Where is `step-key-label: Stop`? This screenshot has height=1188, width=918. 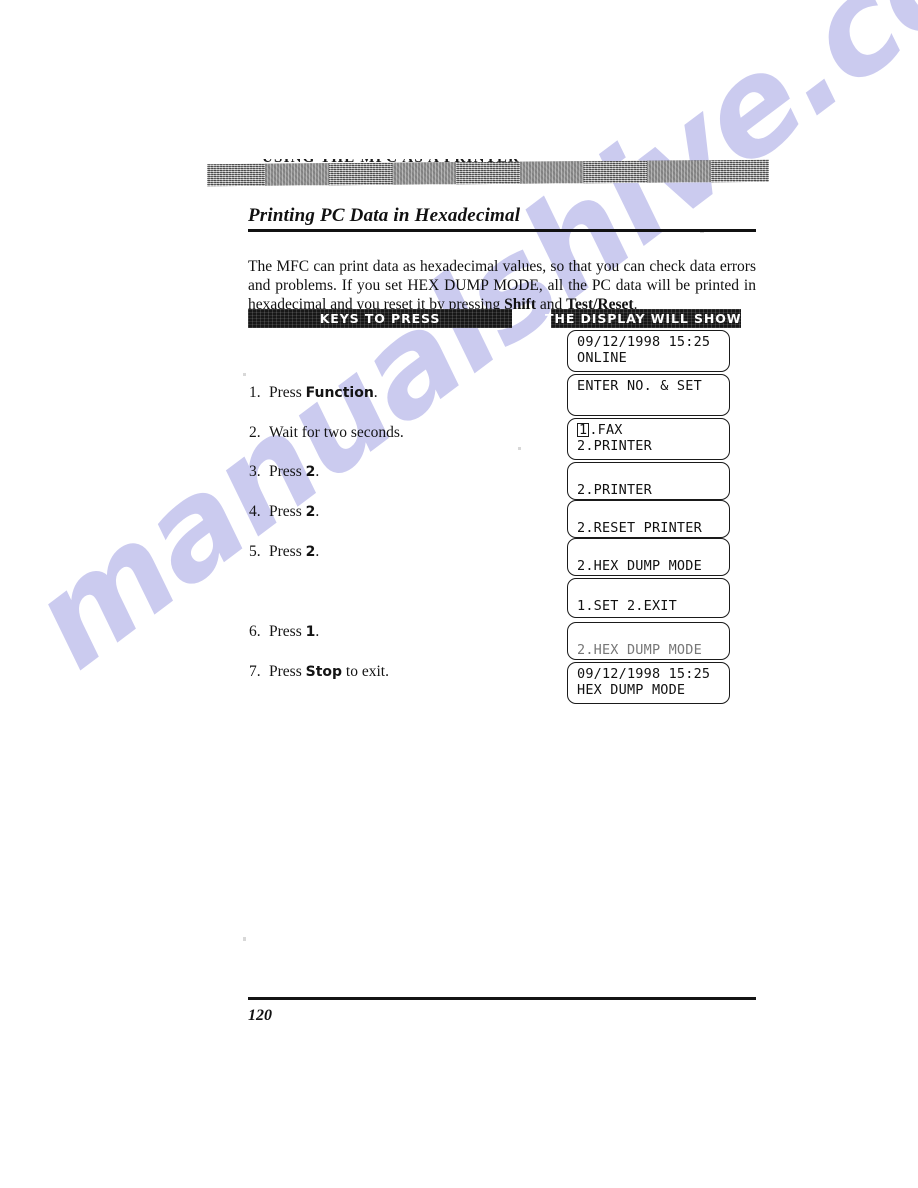
step-key-label: Stop is located at coordinates (324, 672).